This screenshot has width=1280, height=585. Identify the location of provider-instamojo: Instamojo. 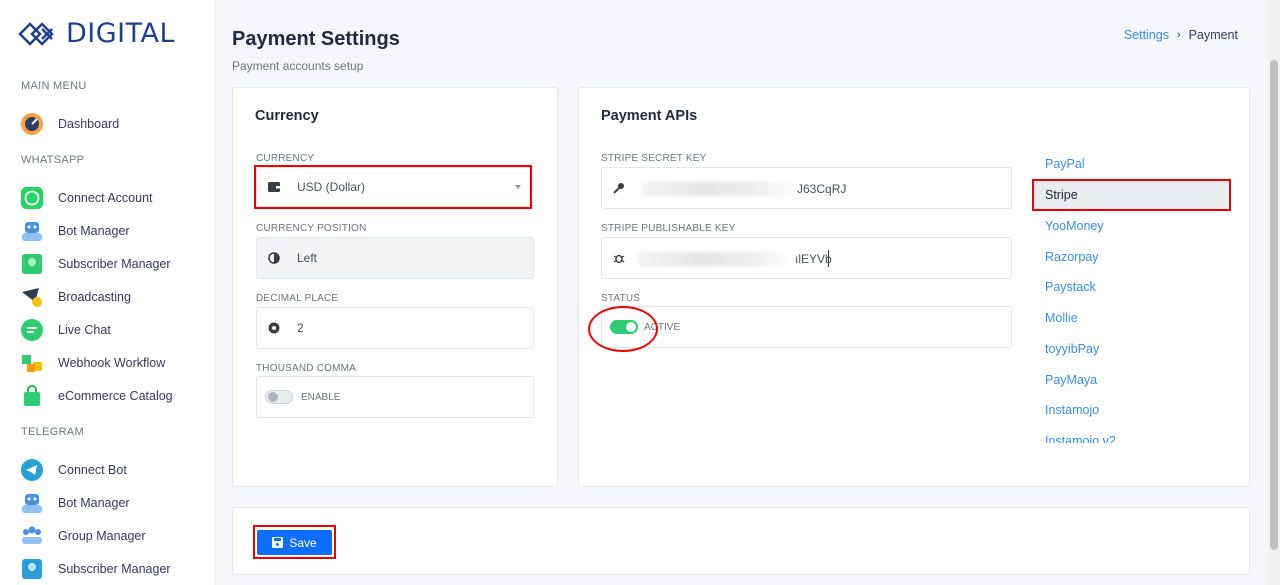
(1072, 410).